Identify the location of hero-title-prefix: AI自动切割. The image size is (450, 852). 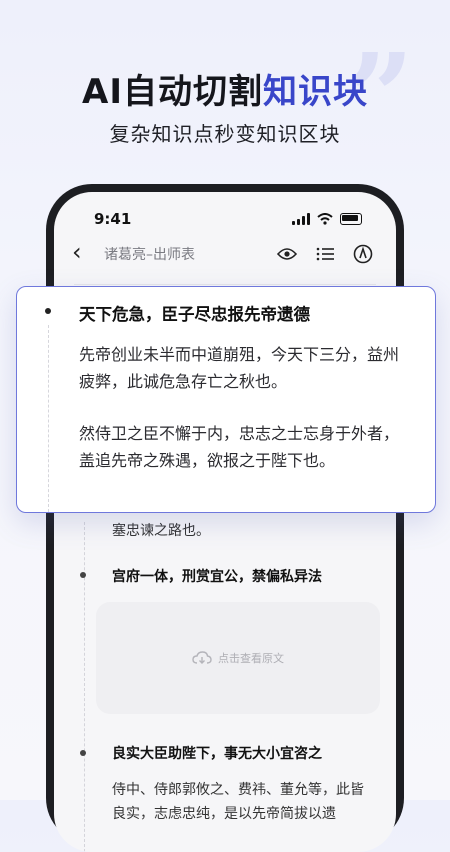
(172, 92).